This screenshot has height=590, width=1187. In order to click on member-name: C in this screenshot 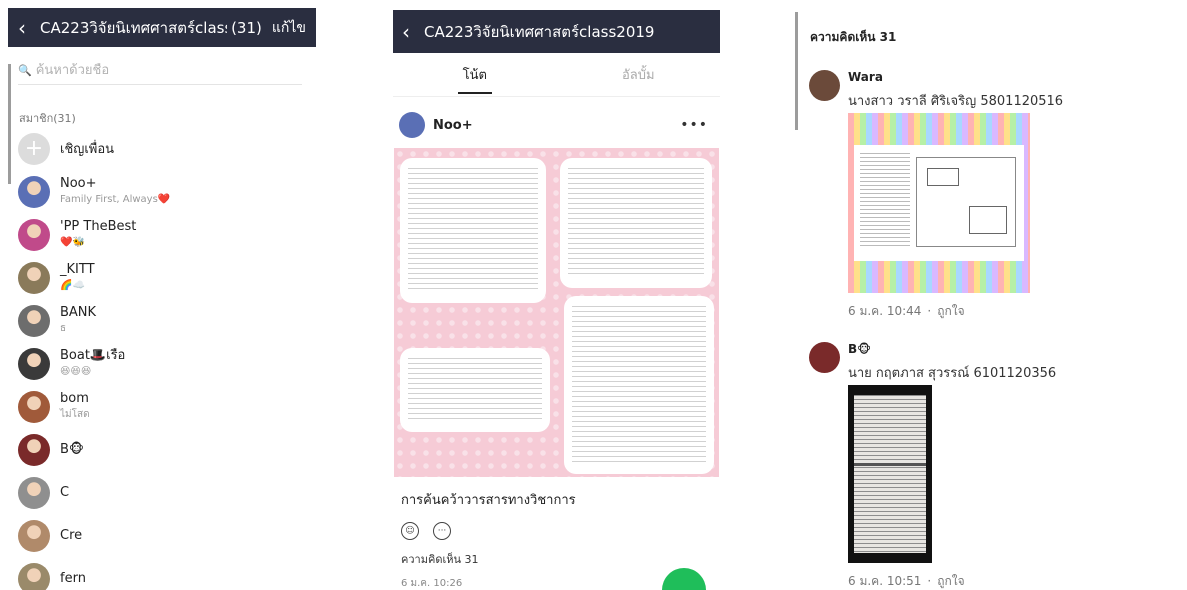, I will do `click(65, 492)`.